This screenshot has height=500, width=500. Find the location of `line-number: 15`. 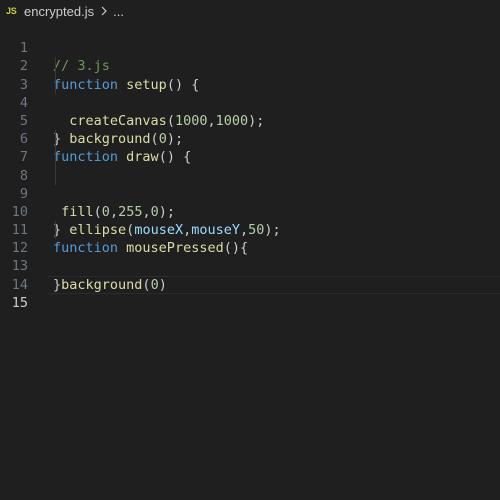

line-number: 15 is located at coordinates (19, 302).